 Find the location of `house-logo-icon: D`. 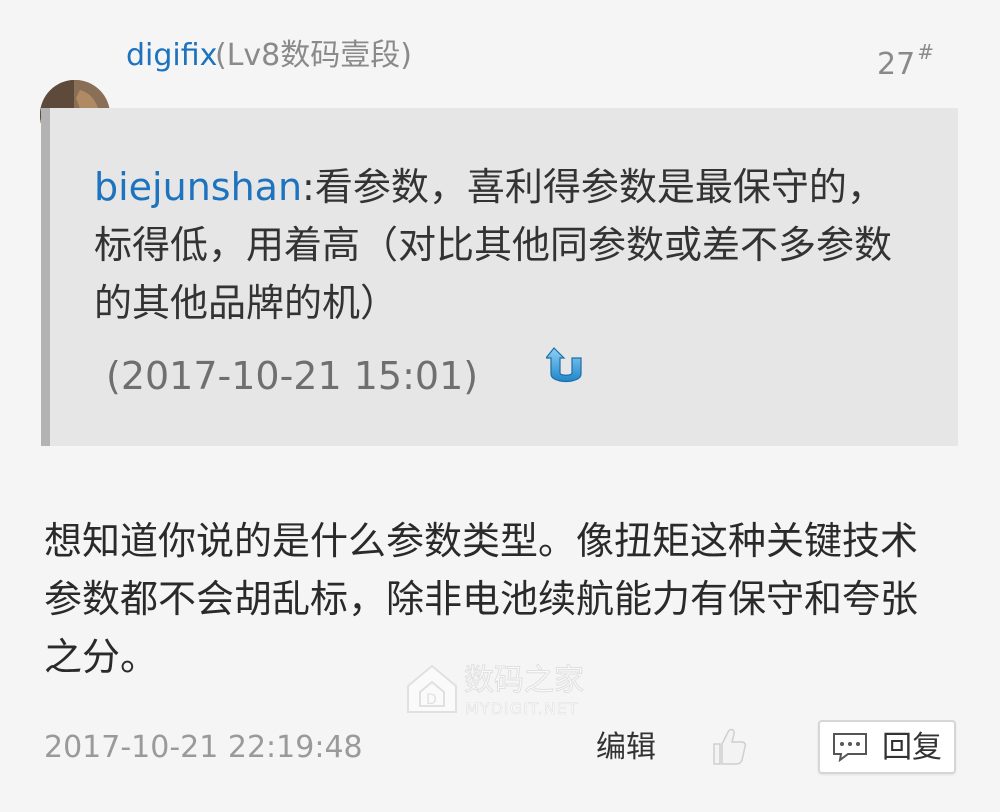

house-logo-icon: D is located at coordinates (432, 688).